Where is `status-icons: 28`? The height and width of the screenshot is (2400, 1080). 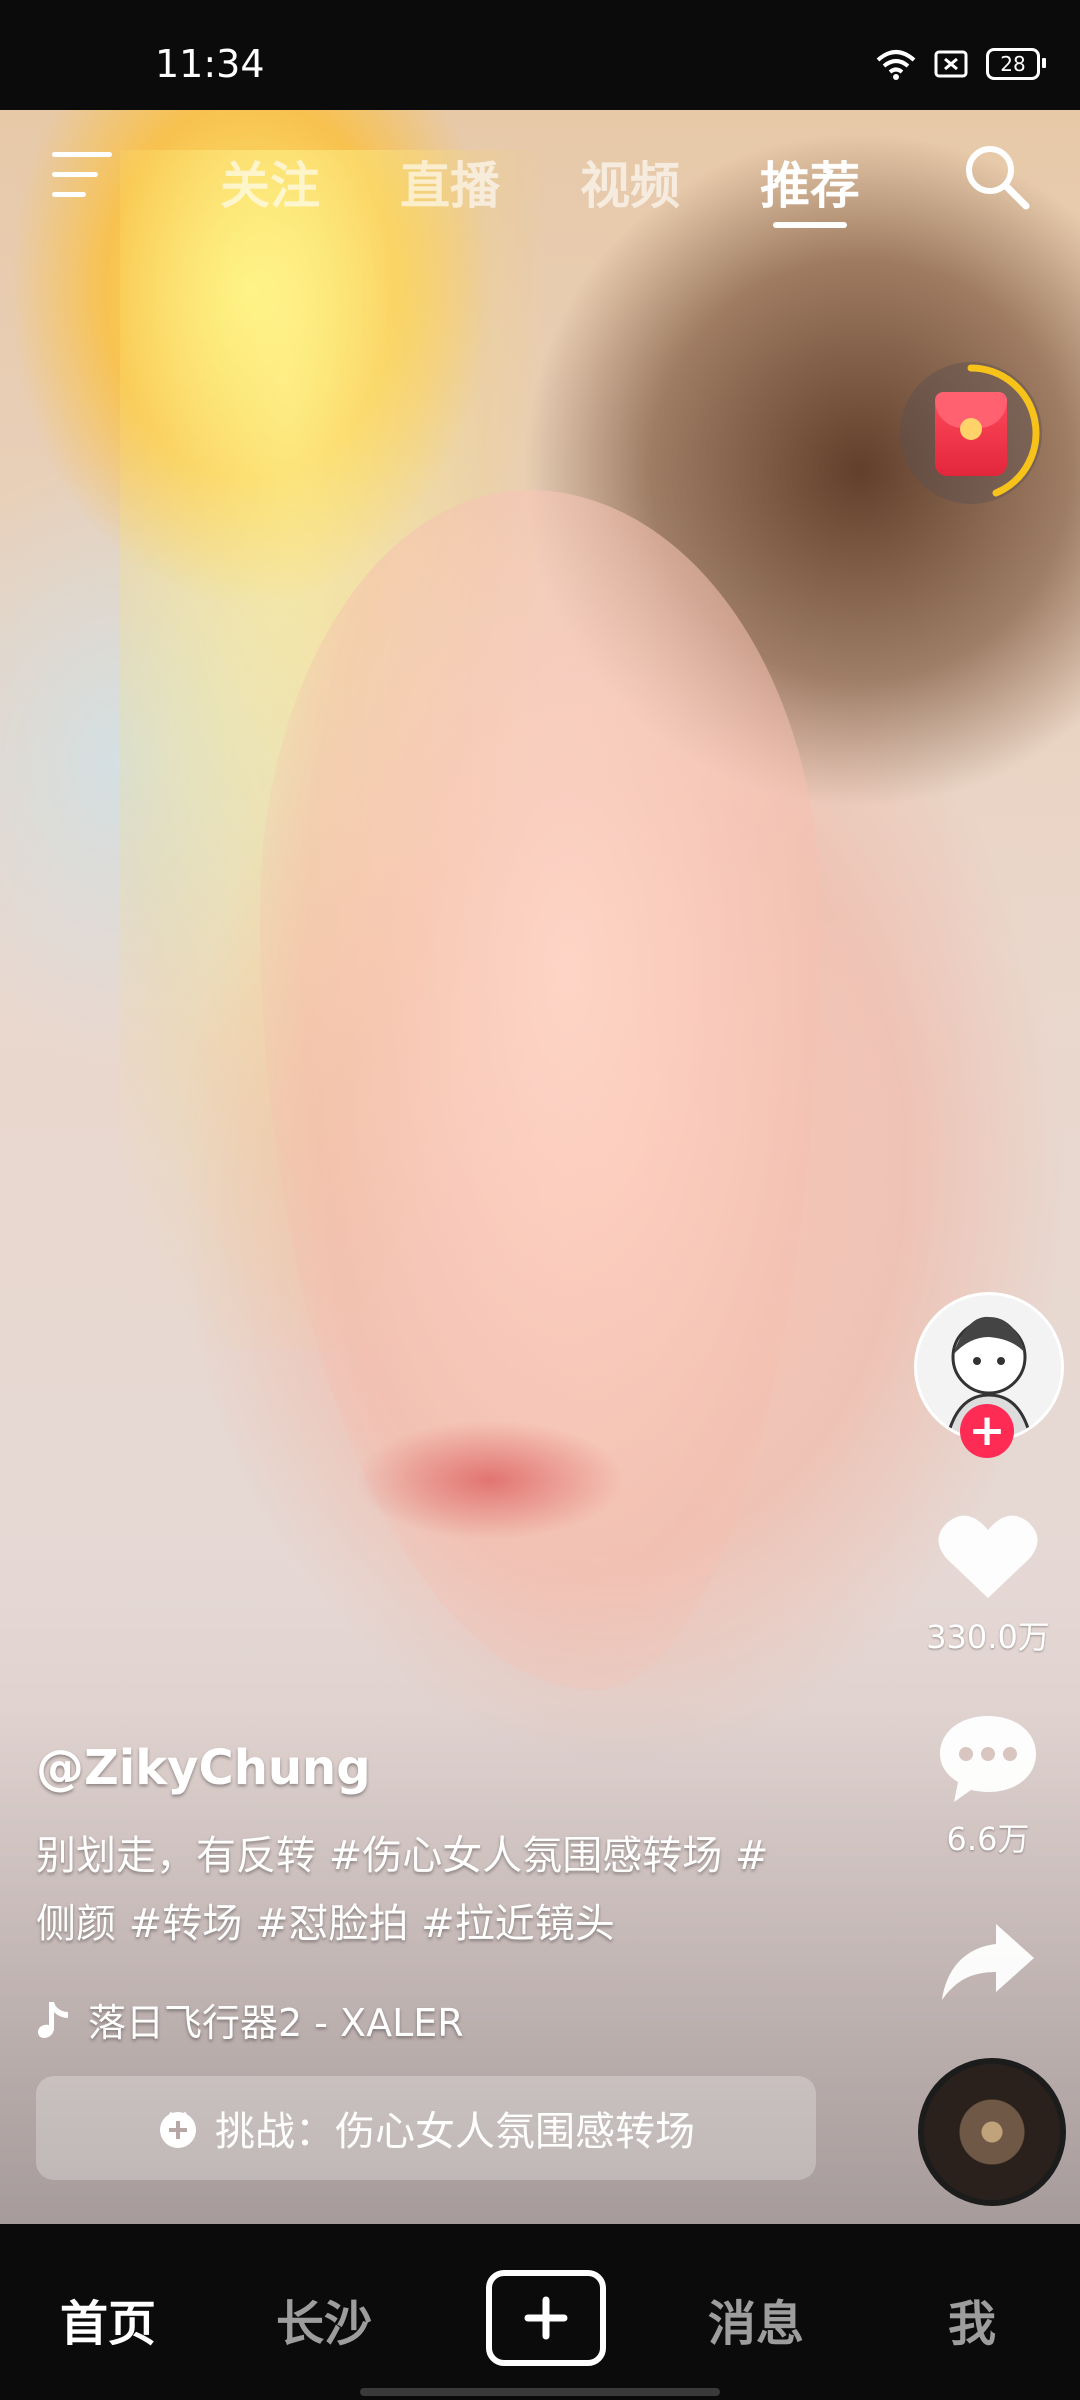
status-icons: 28 is located at coordinates (961, 64).